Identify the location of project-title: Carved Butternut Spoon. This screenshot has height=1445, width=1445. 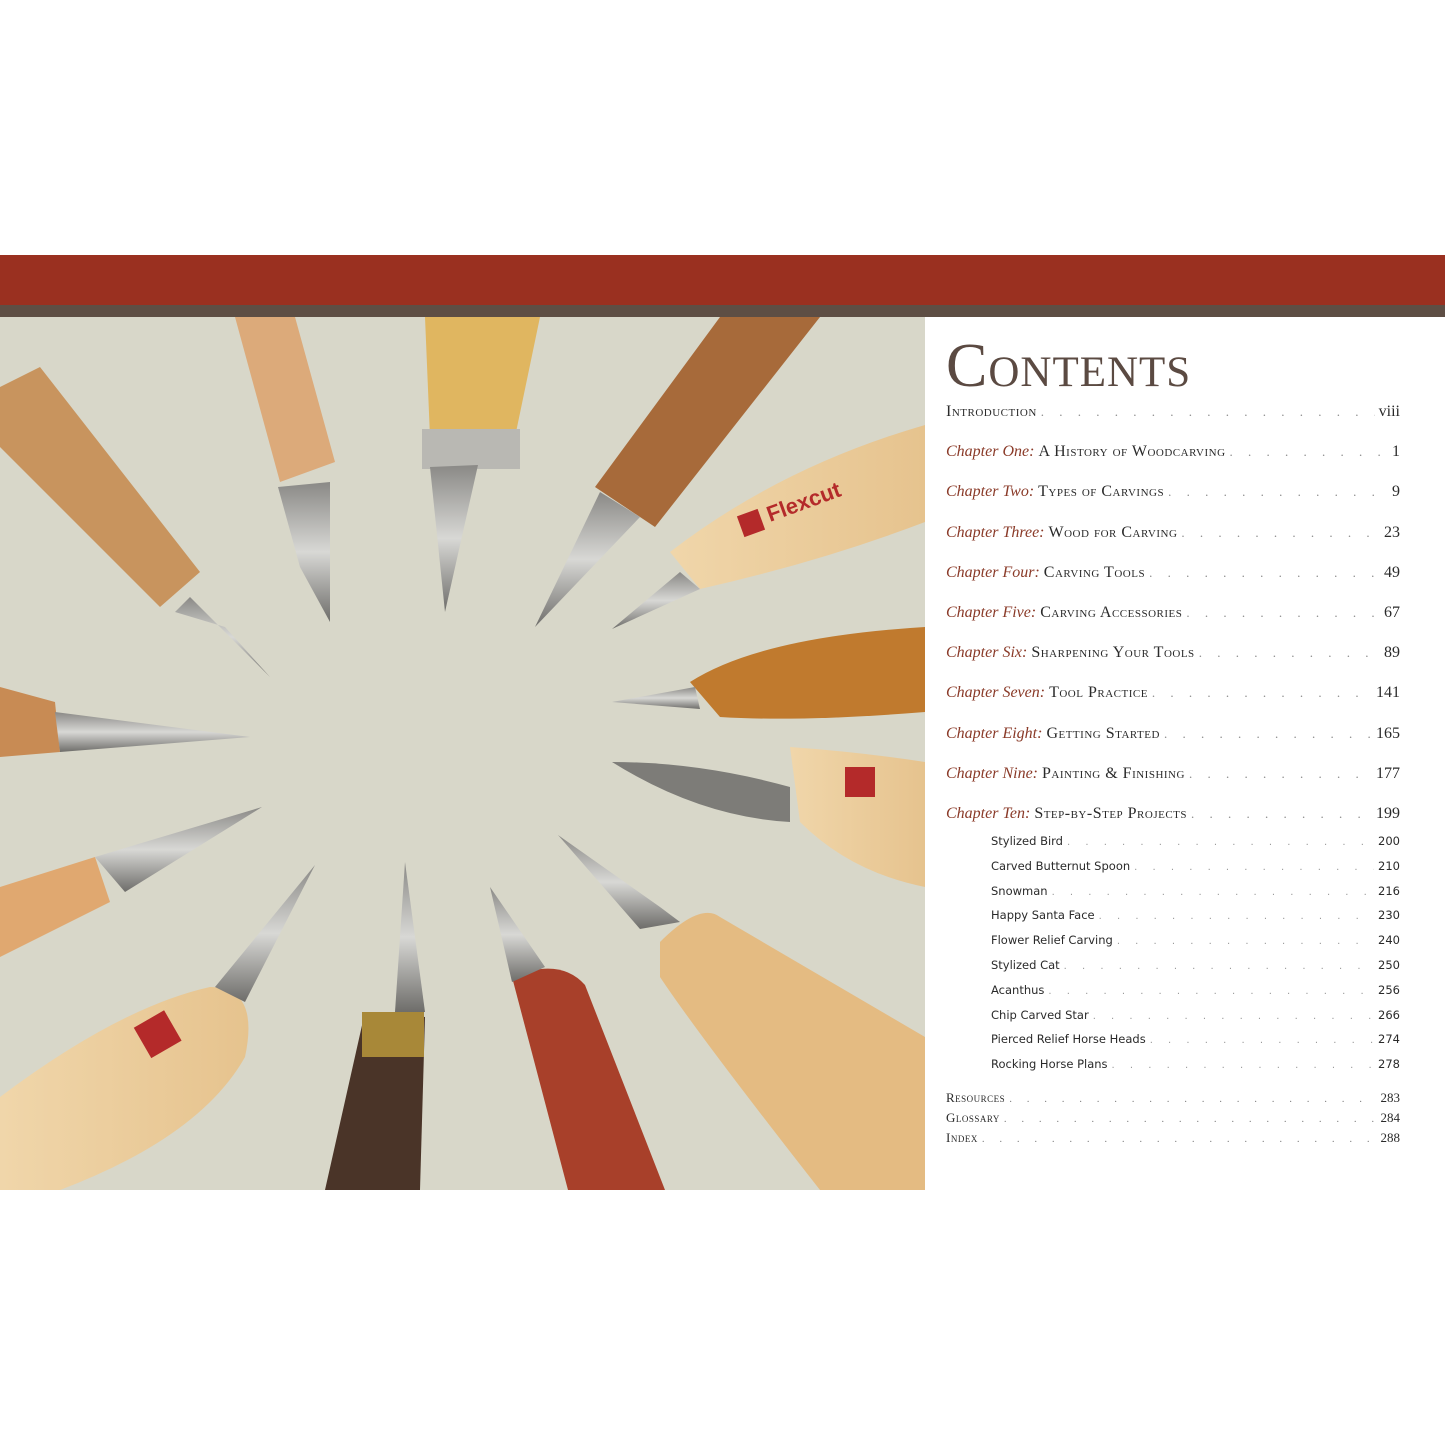
(1061, 865).